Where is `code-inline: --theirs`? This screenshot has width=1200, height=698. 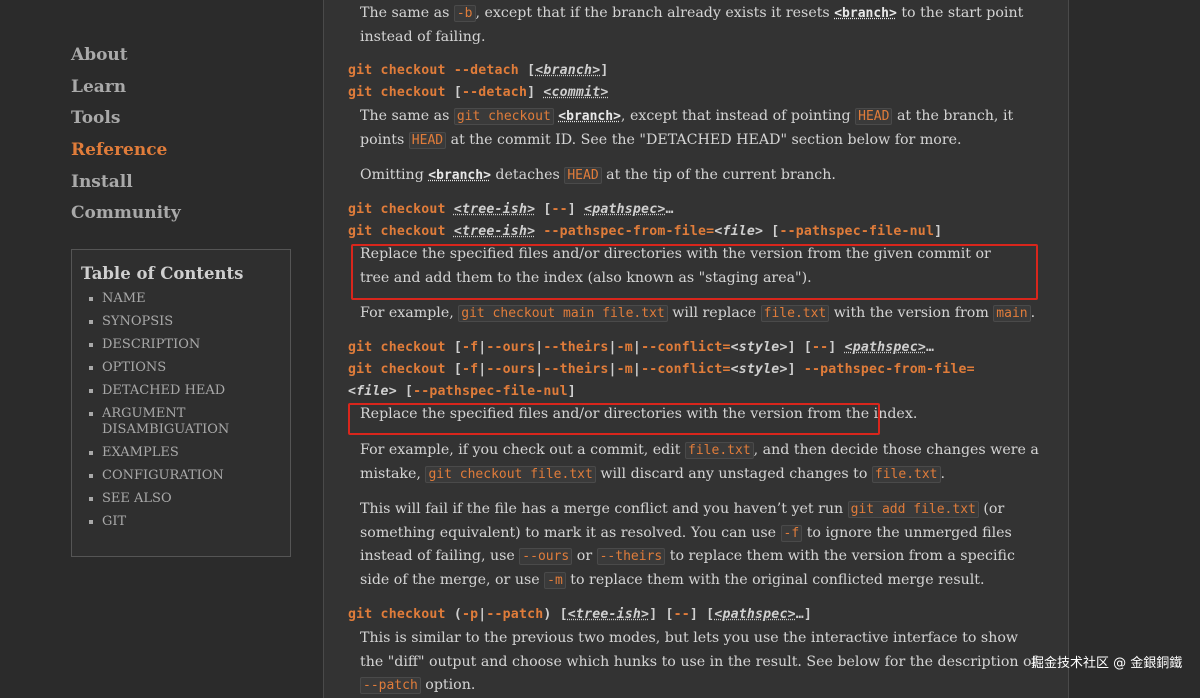 code-inline: --theirs is located at coordinates (631, 557).